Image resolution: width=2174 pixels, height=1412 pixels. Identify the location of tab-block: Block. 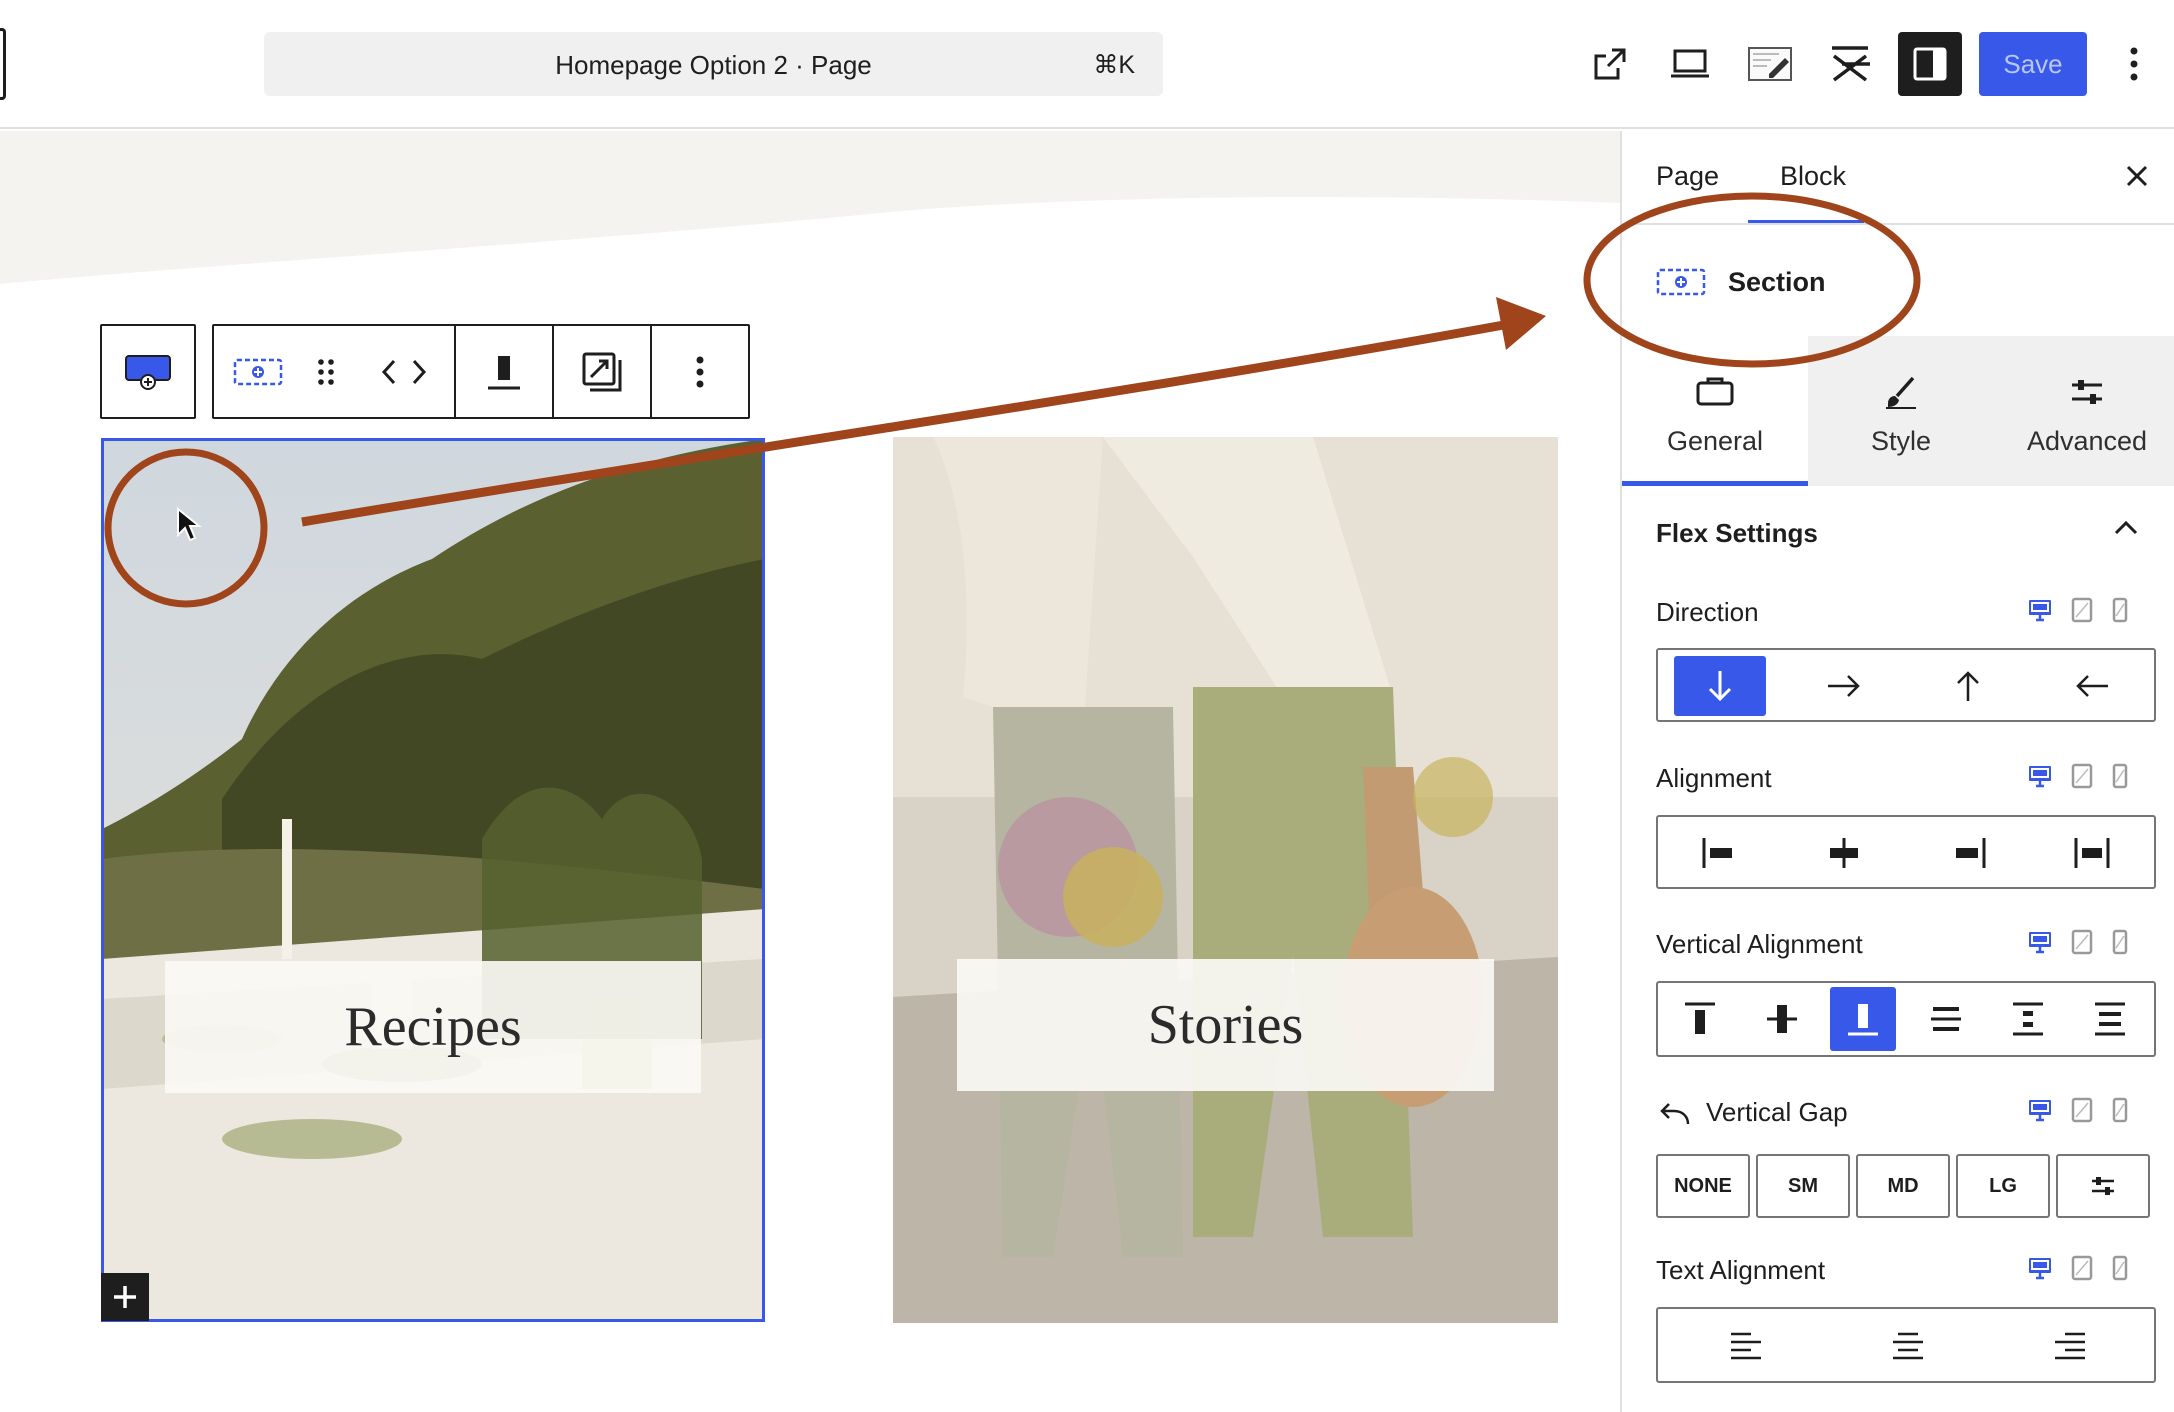
(1813, 176).